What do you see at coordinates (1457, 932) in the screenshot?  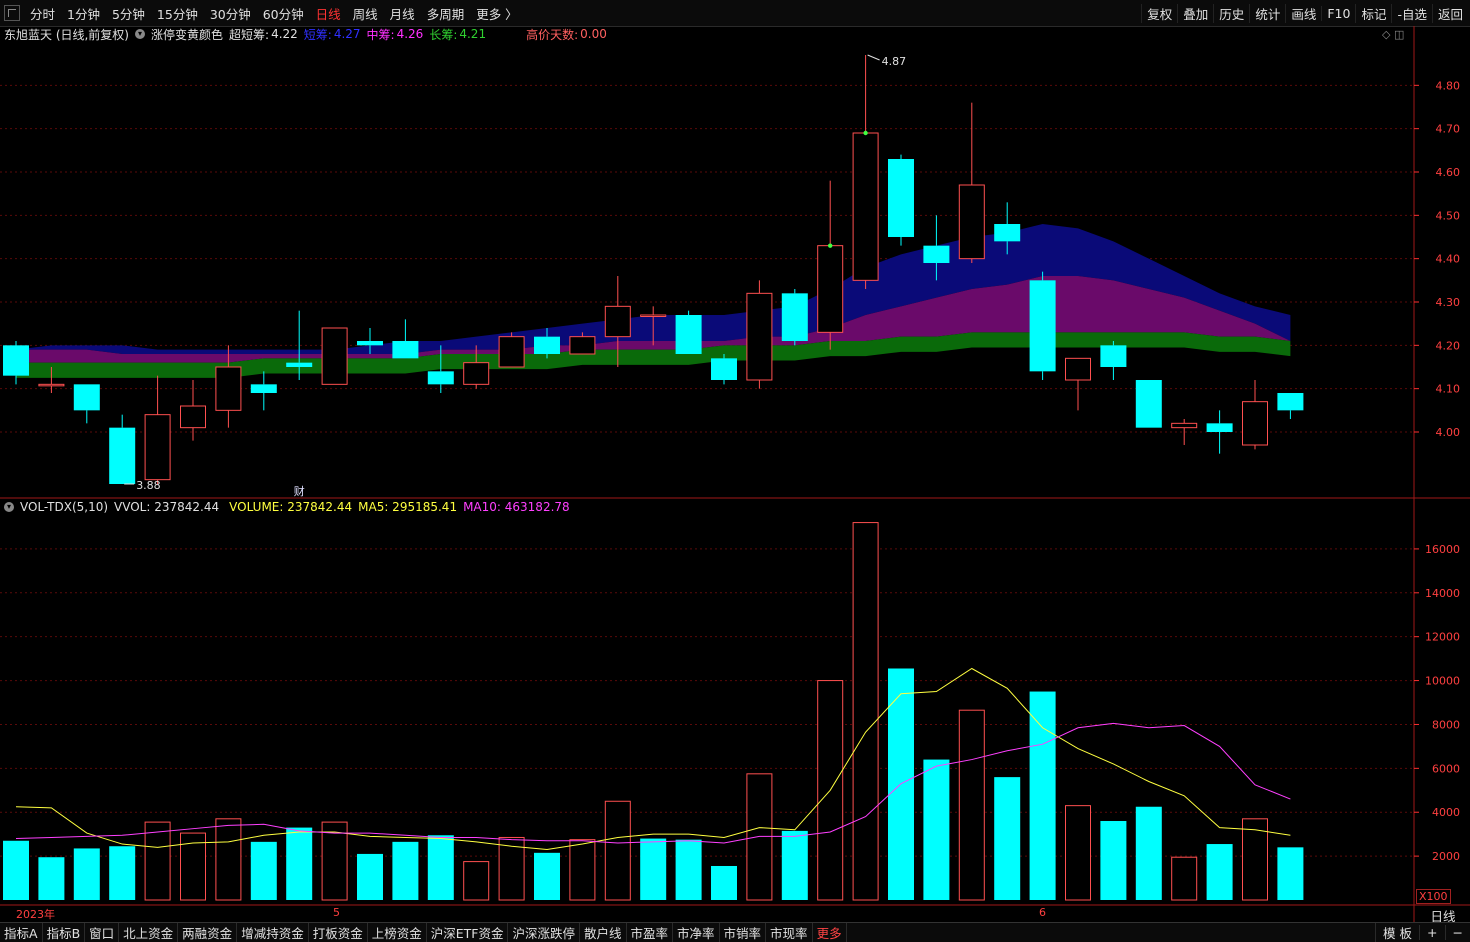 I see `bottom-control-2: −` at bounding box center [1457, 932].